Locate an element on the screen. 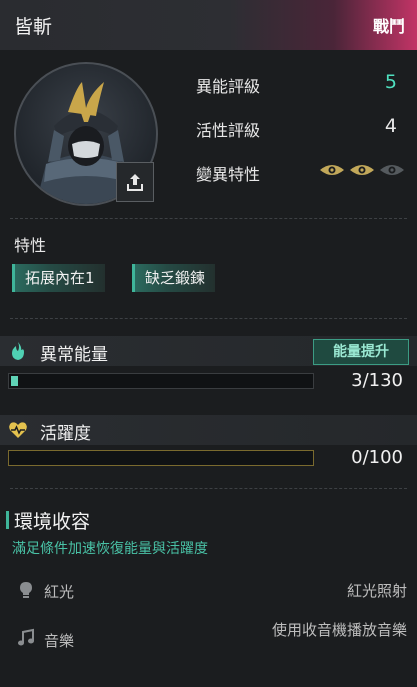  rating-row-activity: 活性評級 4 is located at coordinates (301, 128).